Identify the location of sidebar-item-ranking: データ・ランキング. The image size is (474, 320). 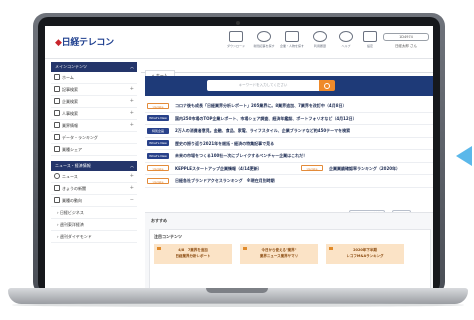
(94, 138).